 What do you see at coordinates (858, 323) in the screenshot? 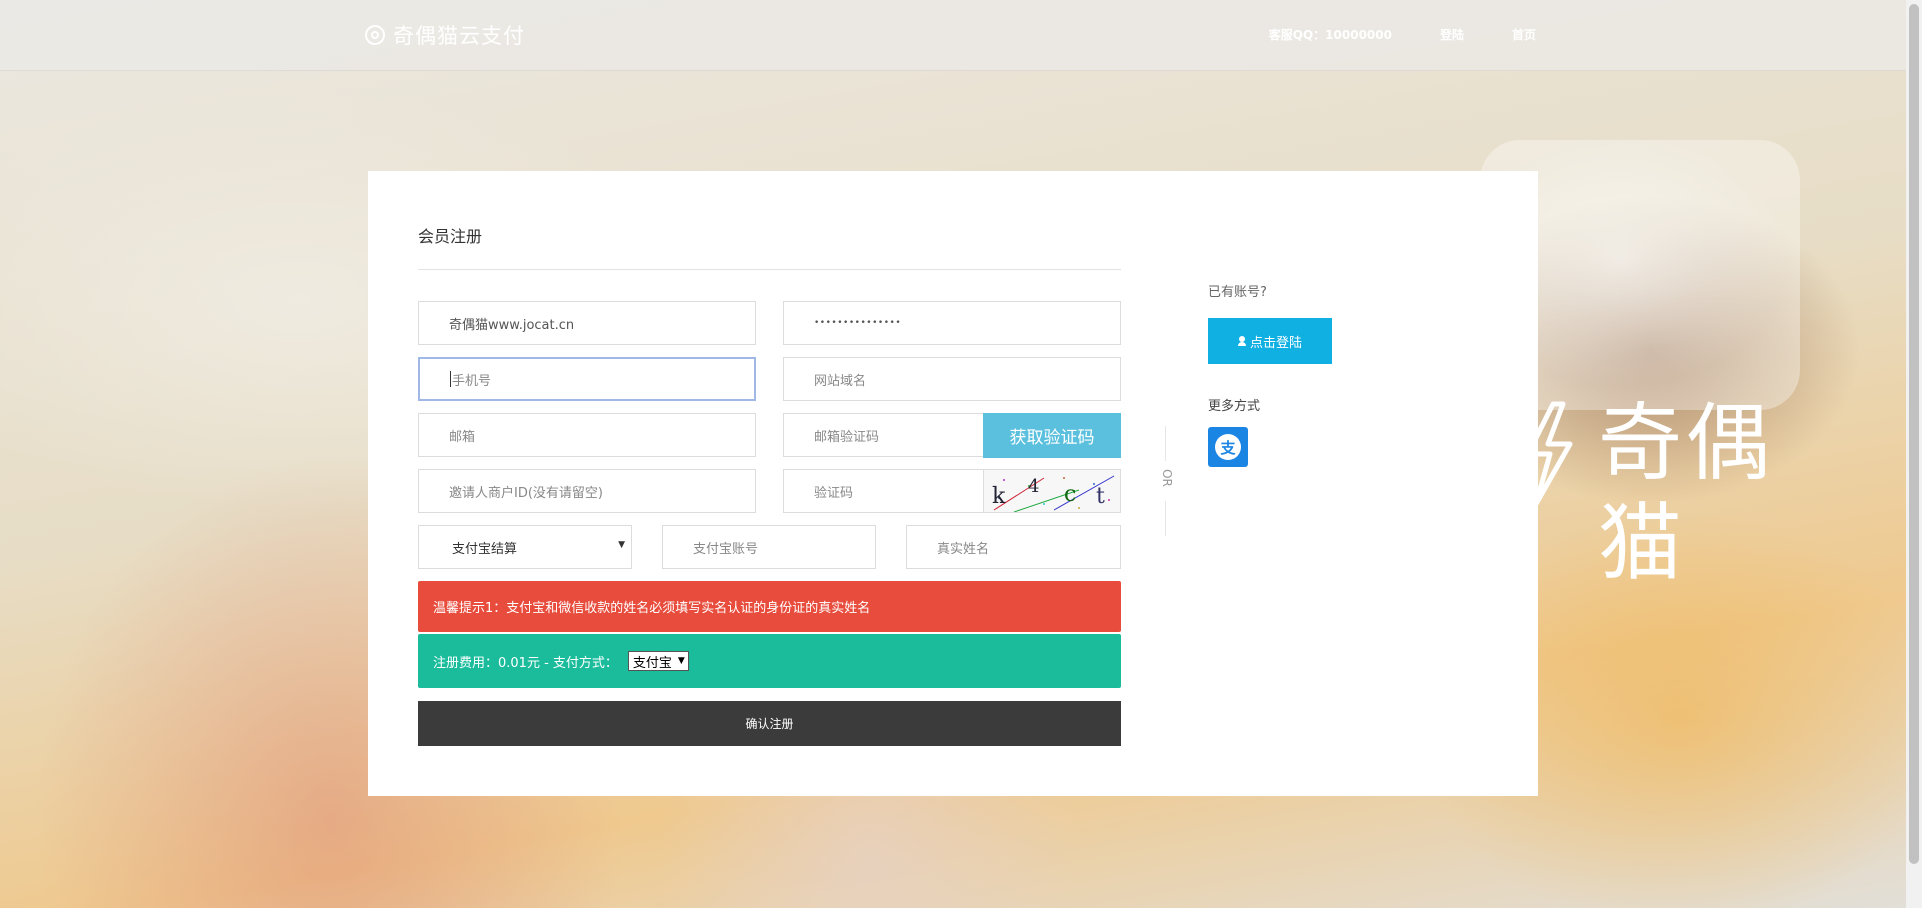
I see `password-value: •••••••••••••••` at bounding box center [858, 323].